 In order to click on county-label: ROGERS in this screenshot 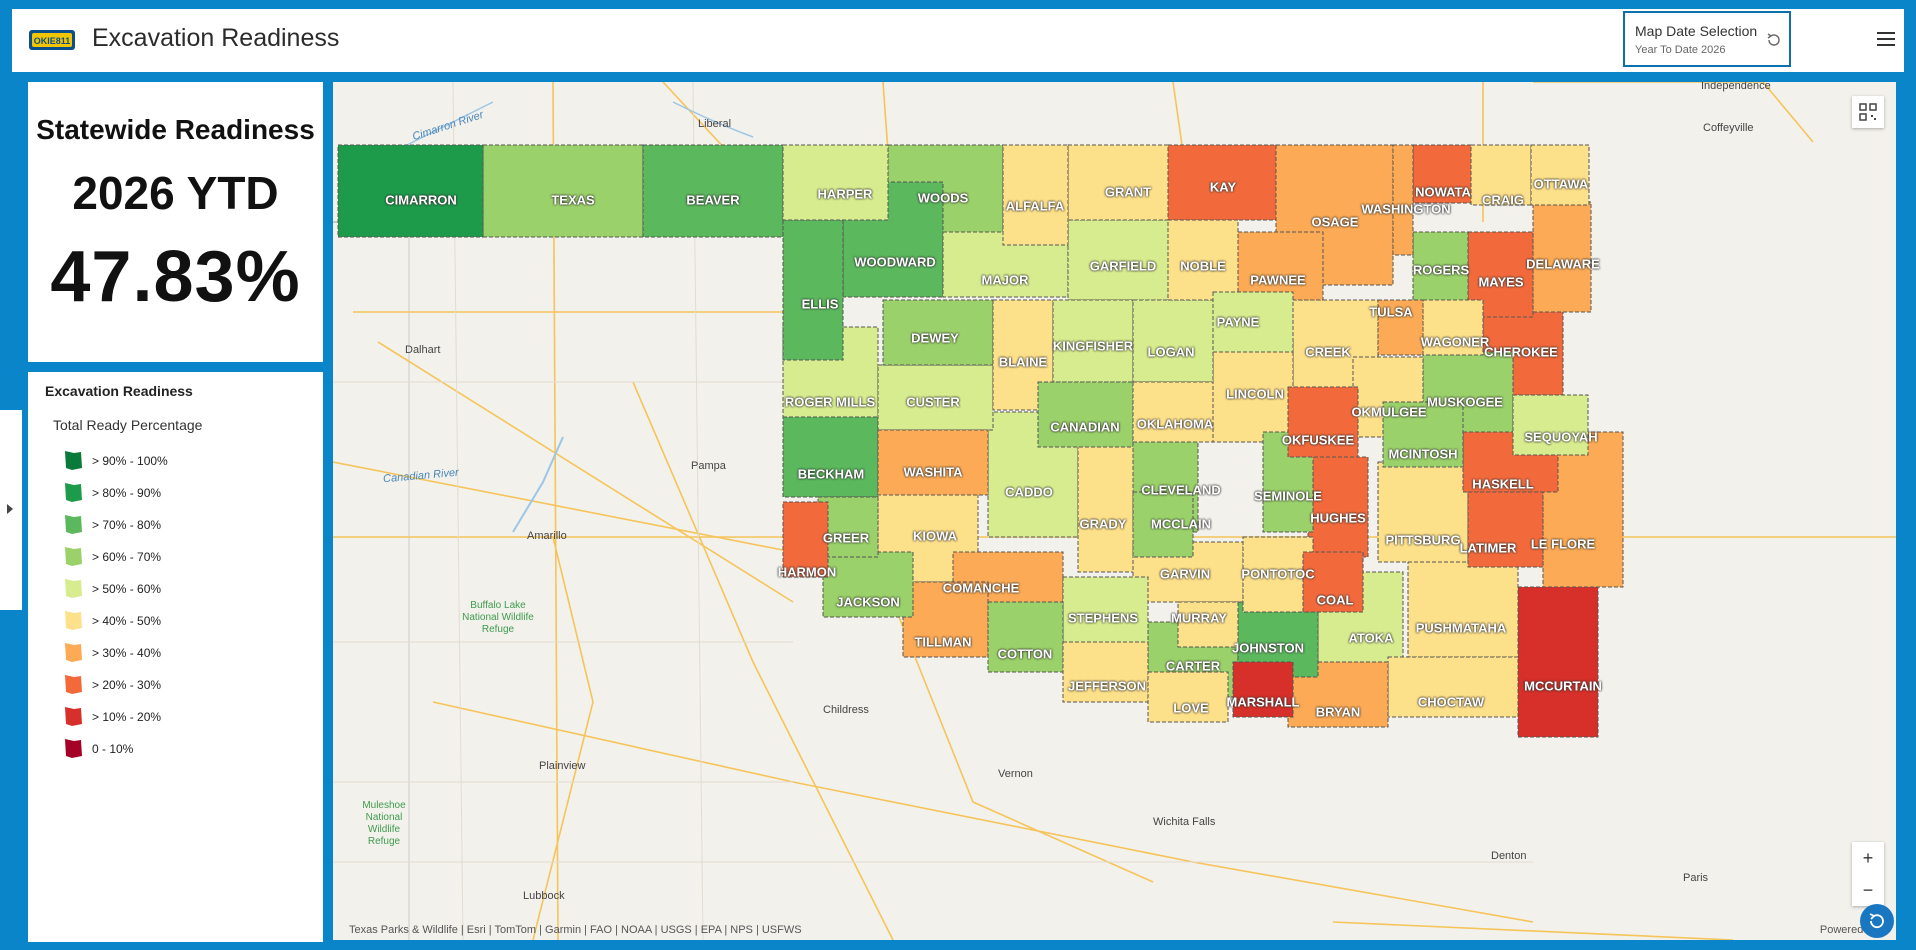, I will do `click(1441, 270)`.